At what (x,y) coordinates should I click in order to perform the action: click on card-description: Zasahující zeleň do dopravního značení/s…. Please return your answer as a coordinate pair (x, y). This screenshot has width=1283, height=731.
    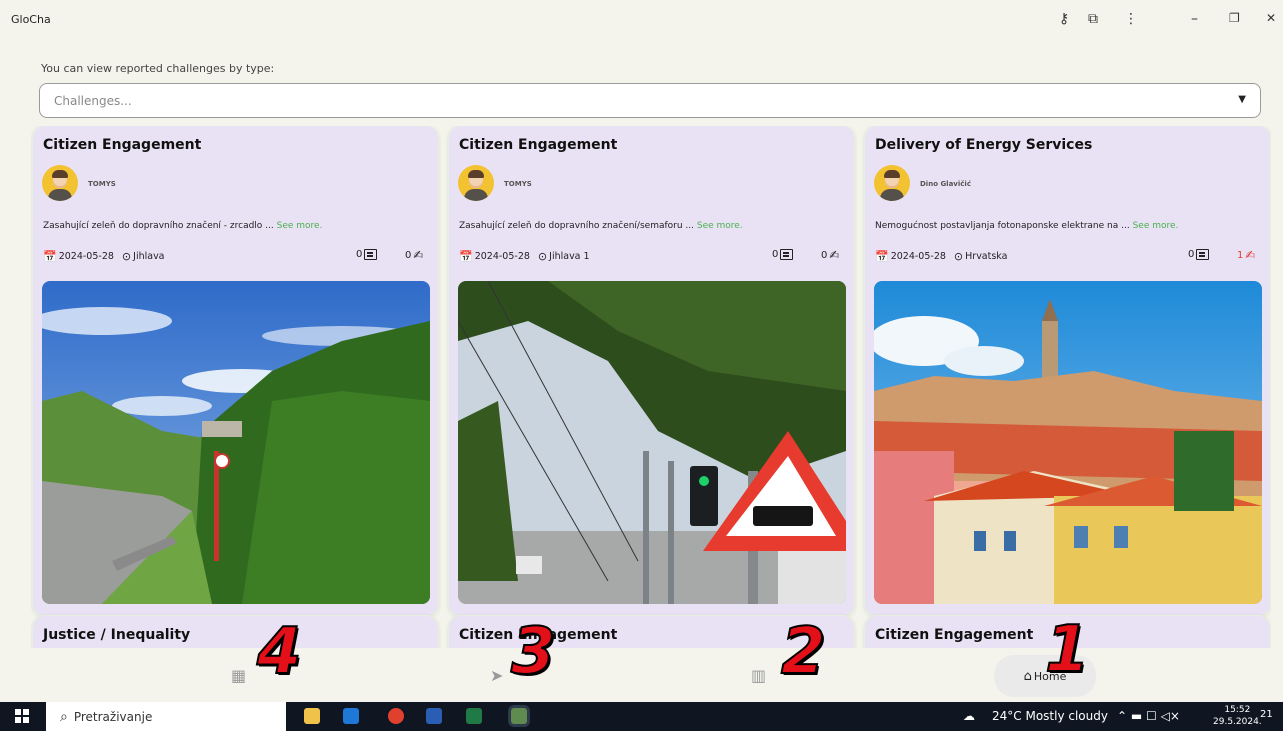
    Looking at the image, I should click on (601, 226).